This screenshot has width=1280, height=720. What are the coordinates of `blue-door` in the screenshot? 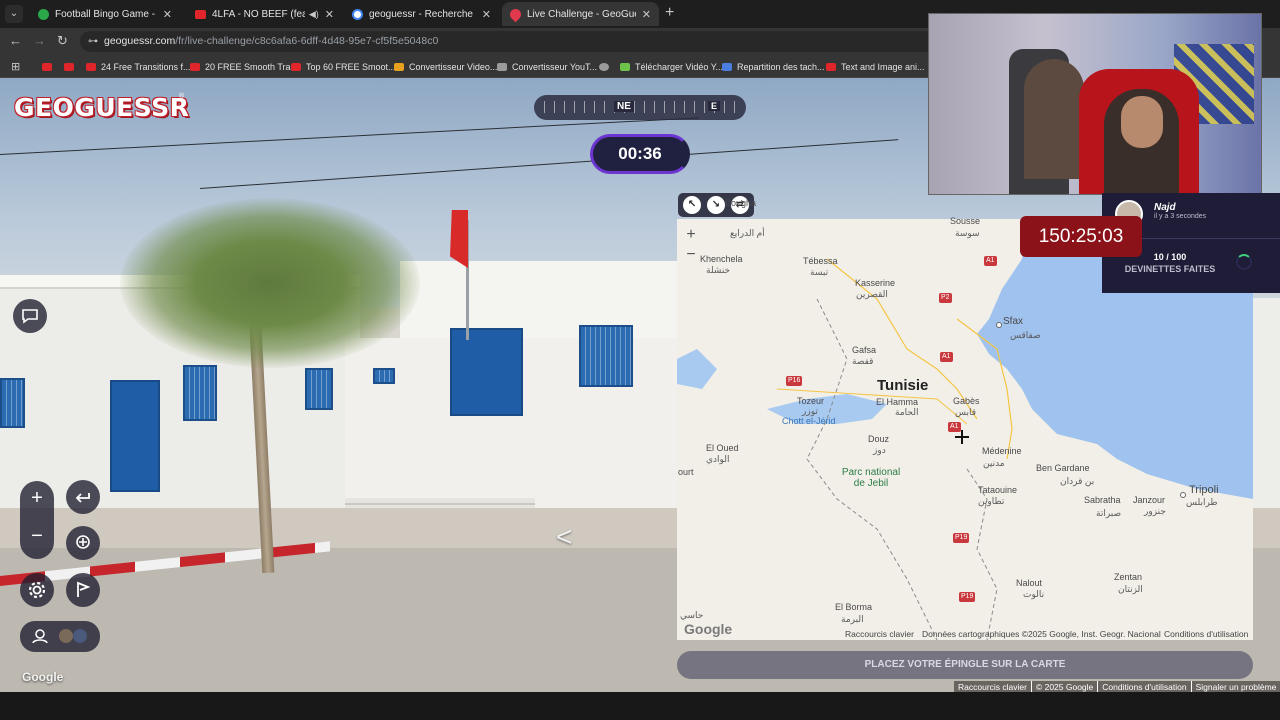 It's located at (135, 436).